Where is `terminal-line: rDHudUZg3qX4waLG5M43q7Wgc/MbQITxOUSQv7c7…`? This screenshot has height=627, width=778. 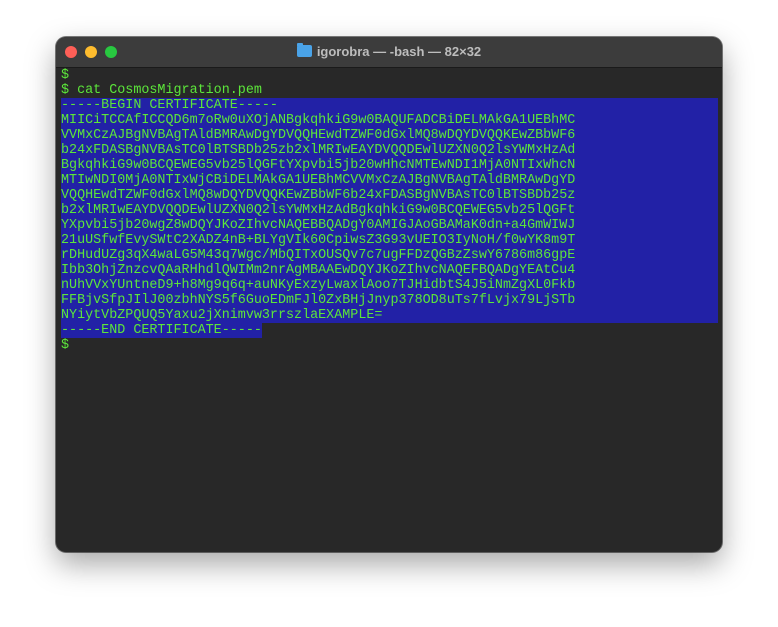
terminal-line: rDHudUZg3qX4waLG5M43q7Wgc/MbQITxOUSQv7c7… is located at coordinates (389, 255).